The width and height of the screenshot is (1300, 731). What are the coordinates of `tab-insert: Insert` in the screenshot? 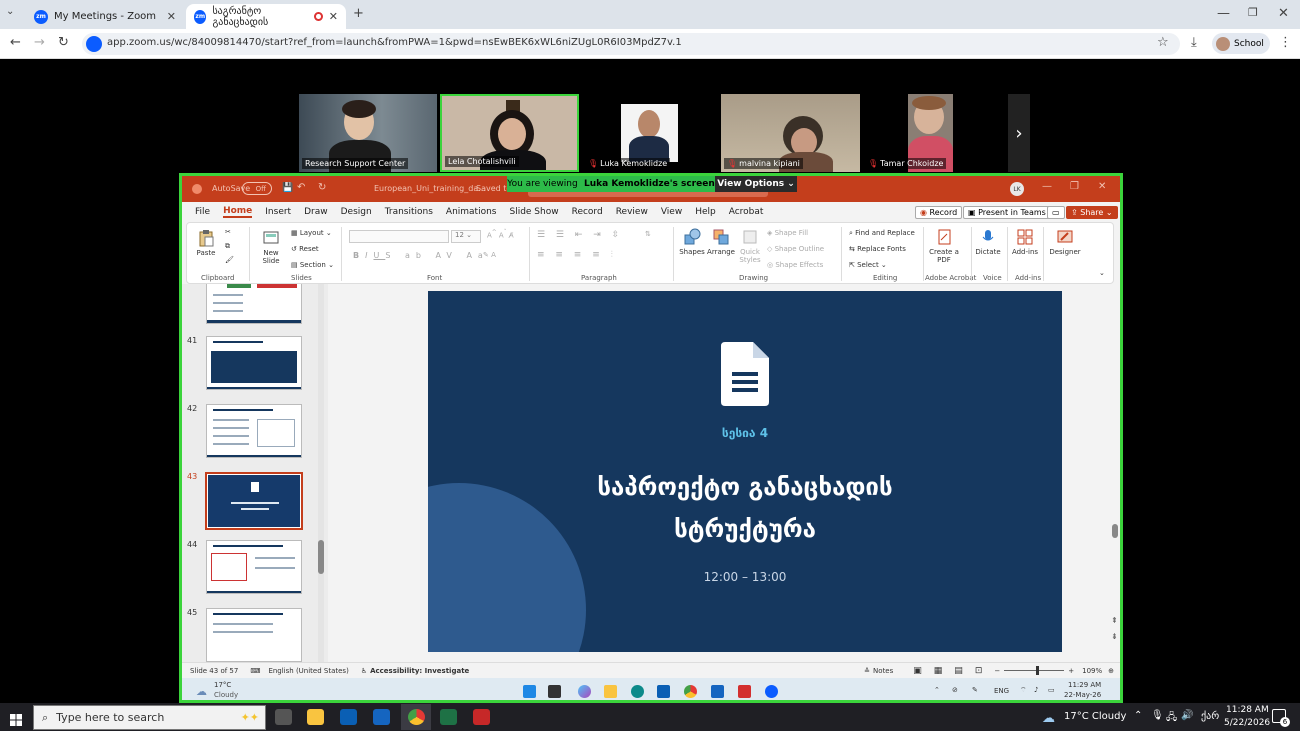 It's located at (278, 212).